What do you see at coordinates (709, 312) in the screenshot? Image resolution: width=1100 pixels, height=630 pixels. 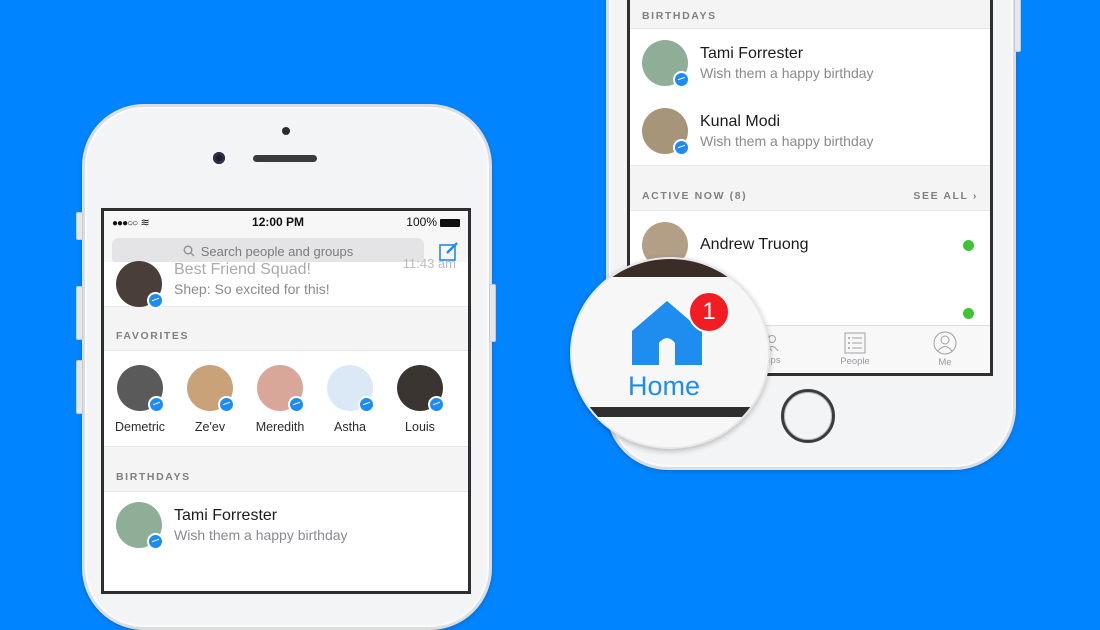 I see `notification-badge: 1` at bounding box center [709, 312].